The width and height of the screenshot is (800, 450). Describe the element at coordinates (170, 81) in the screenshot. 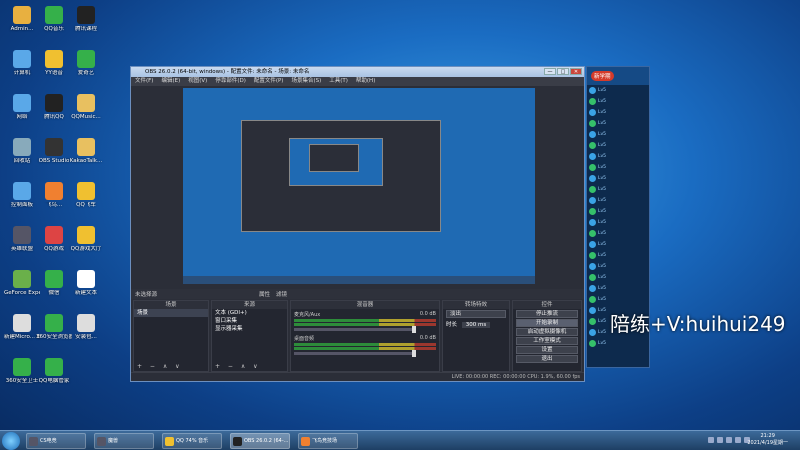

I see `menu-edit: 编辑(E)` at that location.